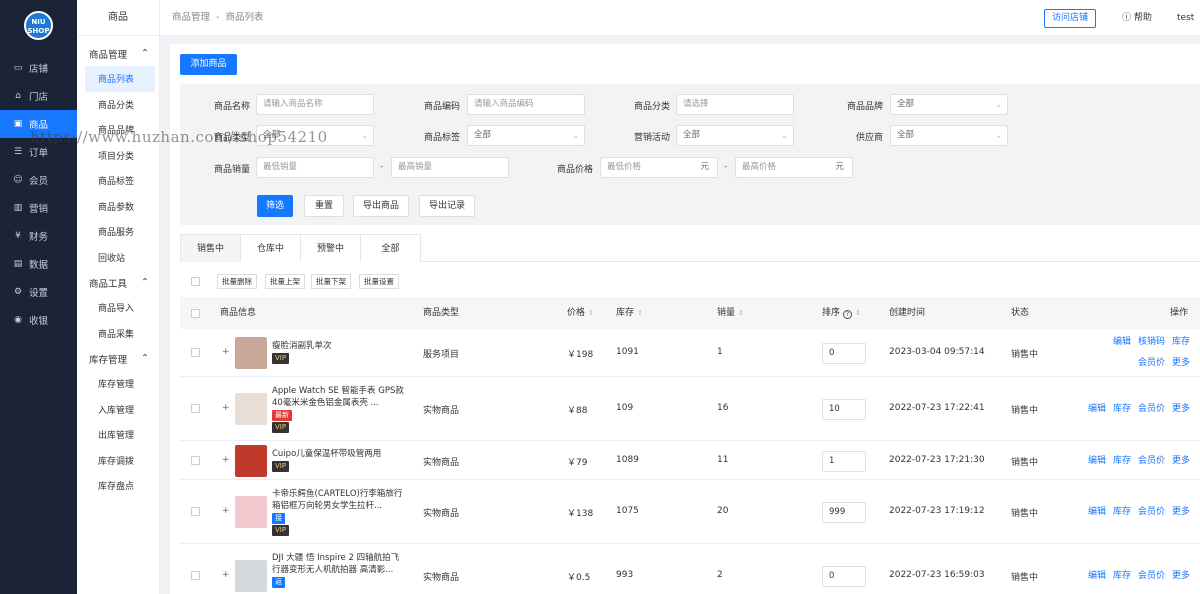 The width and height of the screenshot is (1200, 594). Describe the element at coordinates (390, 248) in the screenshot. I see `tab-3: 全部` at that location.